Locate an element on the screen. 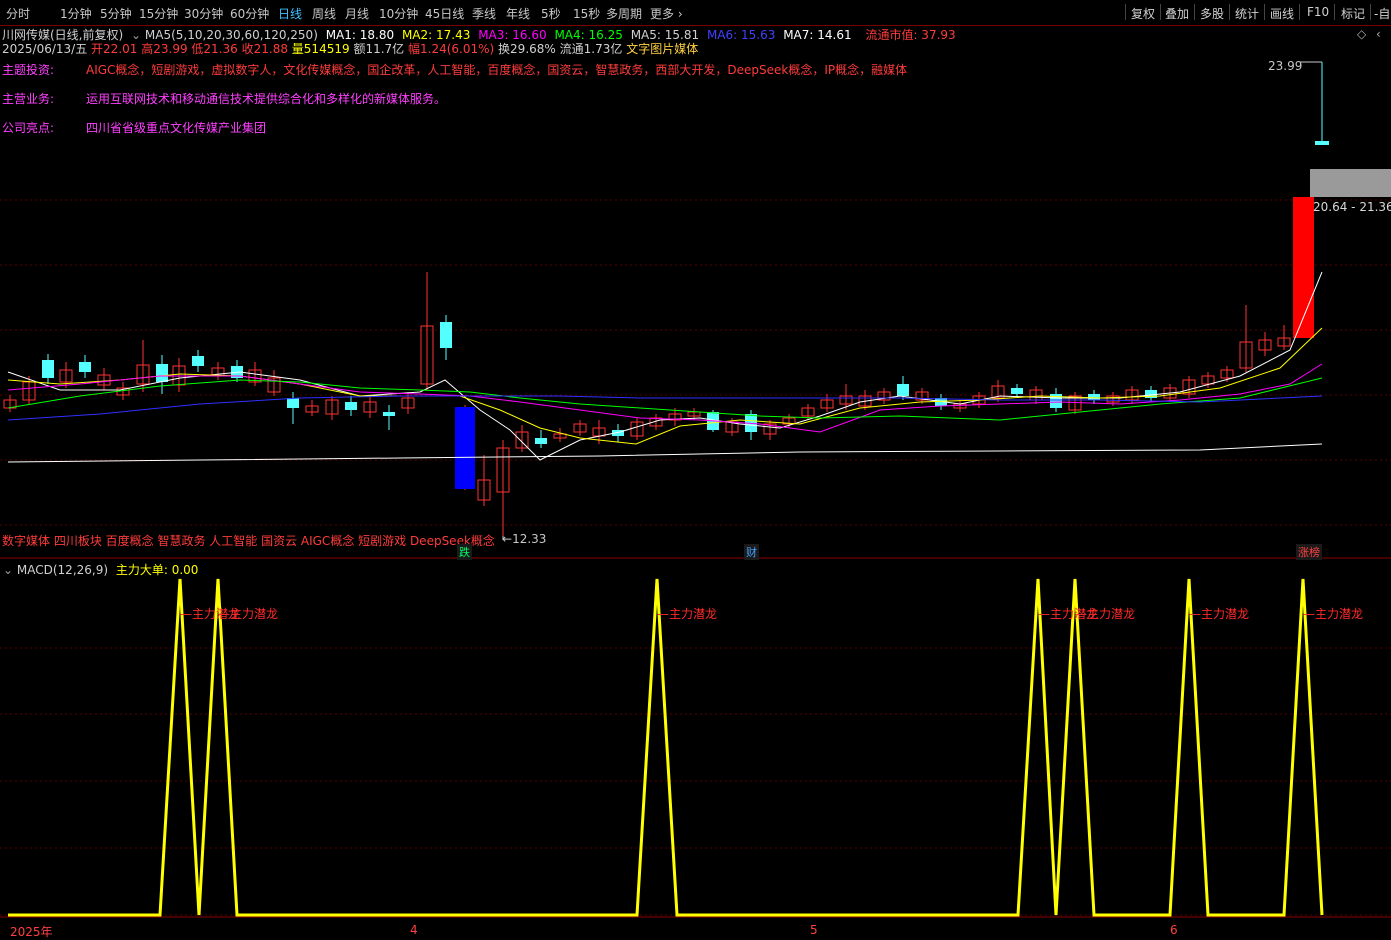 This screenshot has height=940, width=1391. x-axis-label-2025: 2025年 is located at coordinates (31, 932).